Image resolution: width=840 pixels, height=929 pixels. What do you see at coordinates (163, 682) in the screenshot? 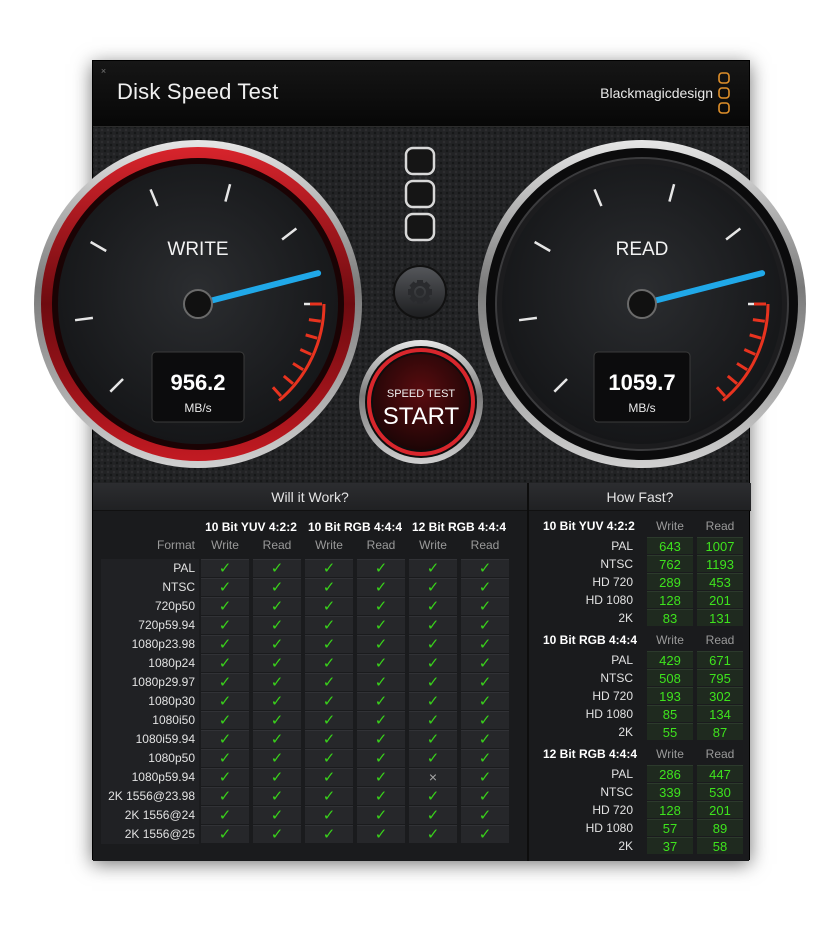
I see `format-row-label: 1080p29.97` at bounding box center [163, 682].